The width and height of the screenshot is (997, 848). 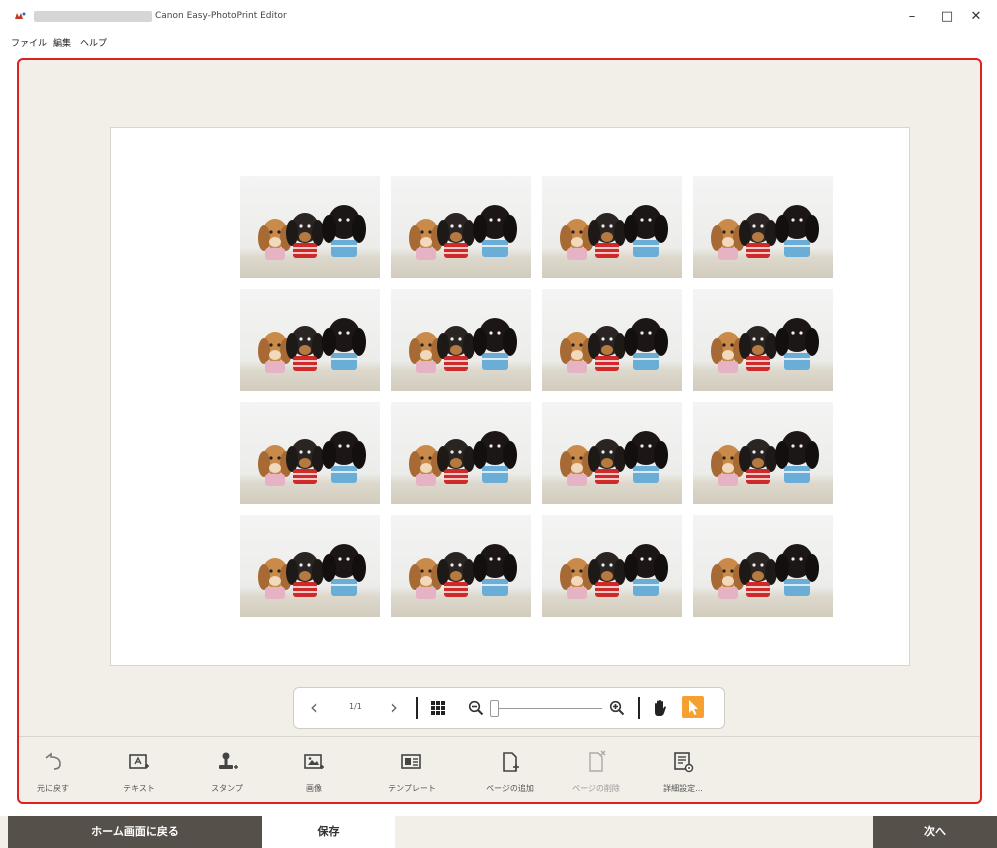 I want to click on zoom-slider-track, so click(x=546, y=708).